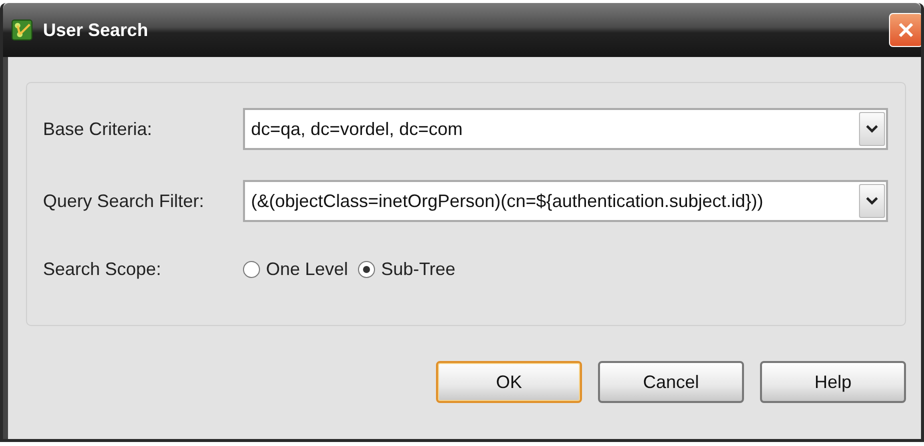 The width and height of the screenshot is (924, 446). Describe the element at coordinates (565, 201) in the screenshot. I see `combo-box: (&(objectClass=inetOrgPerson)(cn=${authentication.subject.id}))` at that location.